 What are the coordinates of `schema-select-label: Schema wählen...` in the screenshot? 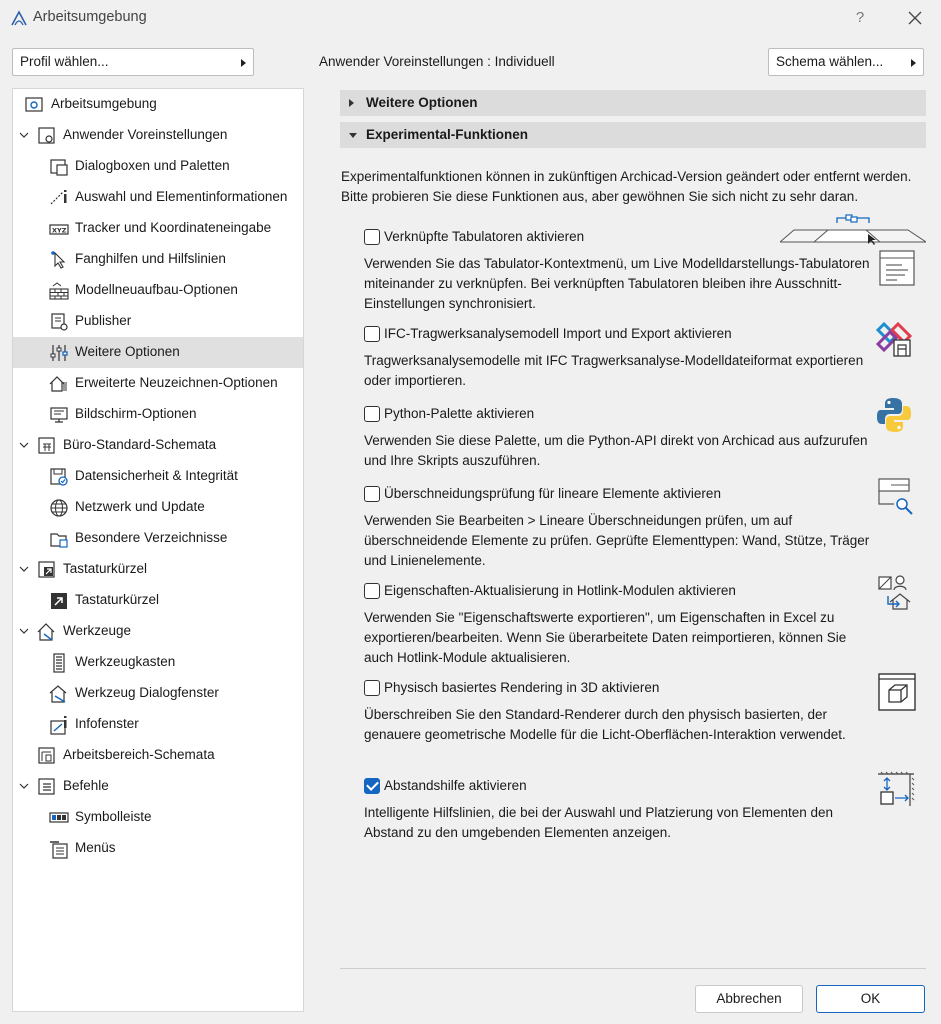 It's located at (830, 61).